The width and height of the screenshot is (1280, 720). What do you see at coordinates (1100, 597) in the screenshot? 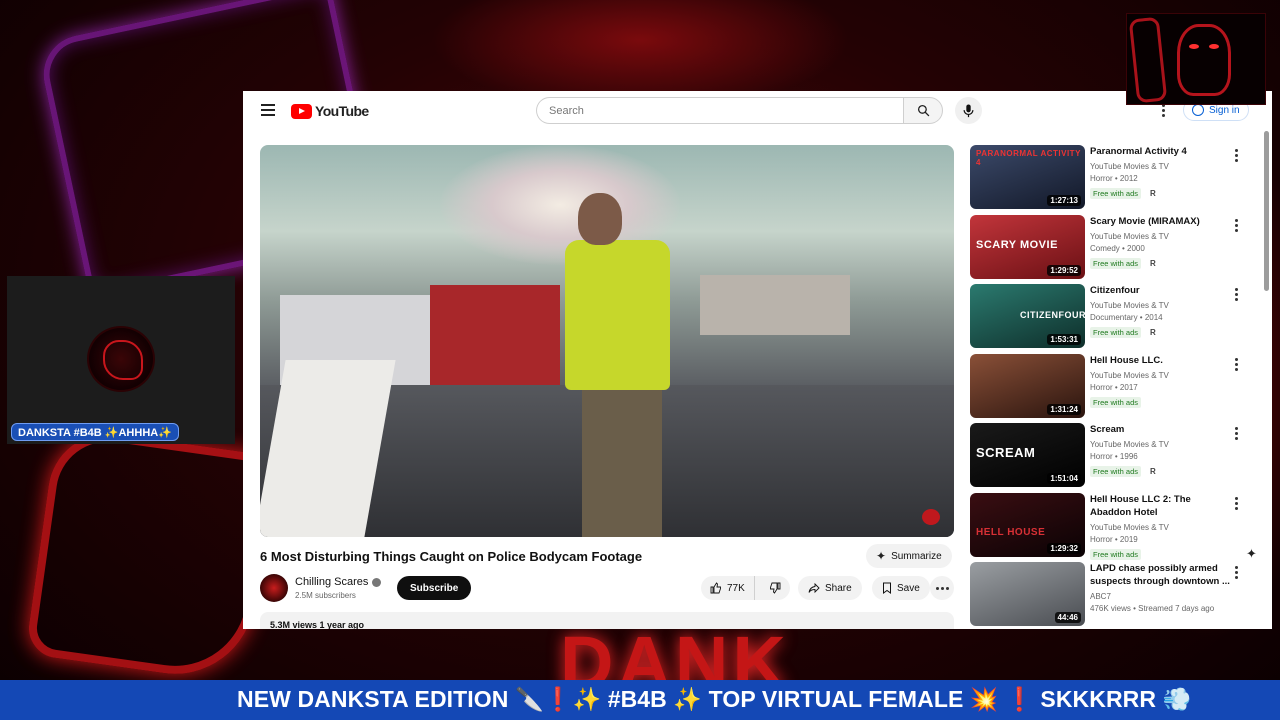
I see `recommendation-channel: ABC7` at bounding box center [1100, 597].